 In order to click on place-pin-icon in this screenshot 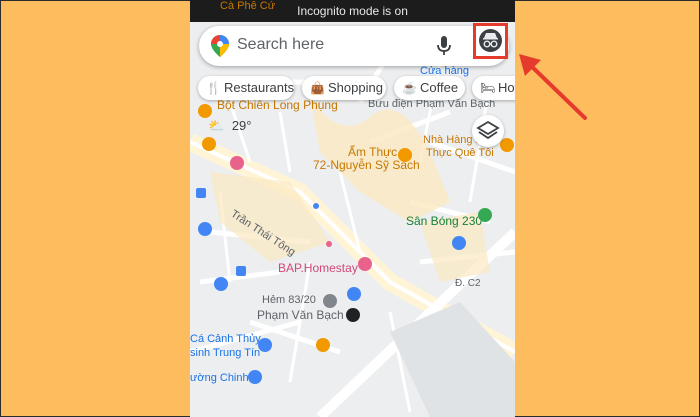, I will do `click(330, 301)`.